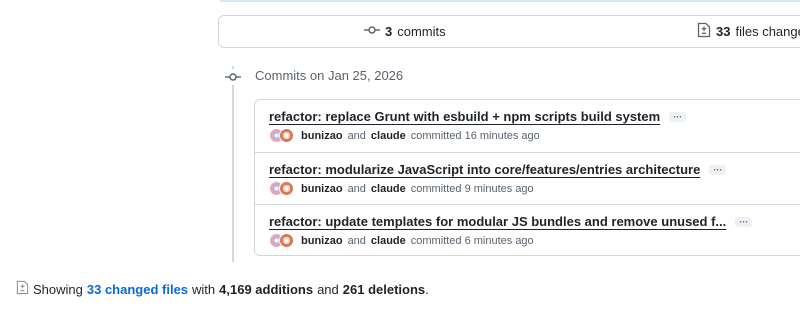 The width and height of the screenshot is (800, 311). I want to click on files-changed-tab: 33 files changed, so click(748, 31).